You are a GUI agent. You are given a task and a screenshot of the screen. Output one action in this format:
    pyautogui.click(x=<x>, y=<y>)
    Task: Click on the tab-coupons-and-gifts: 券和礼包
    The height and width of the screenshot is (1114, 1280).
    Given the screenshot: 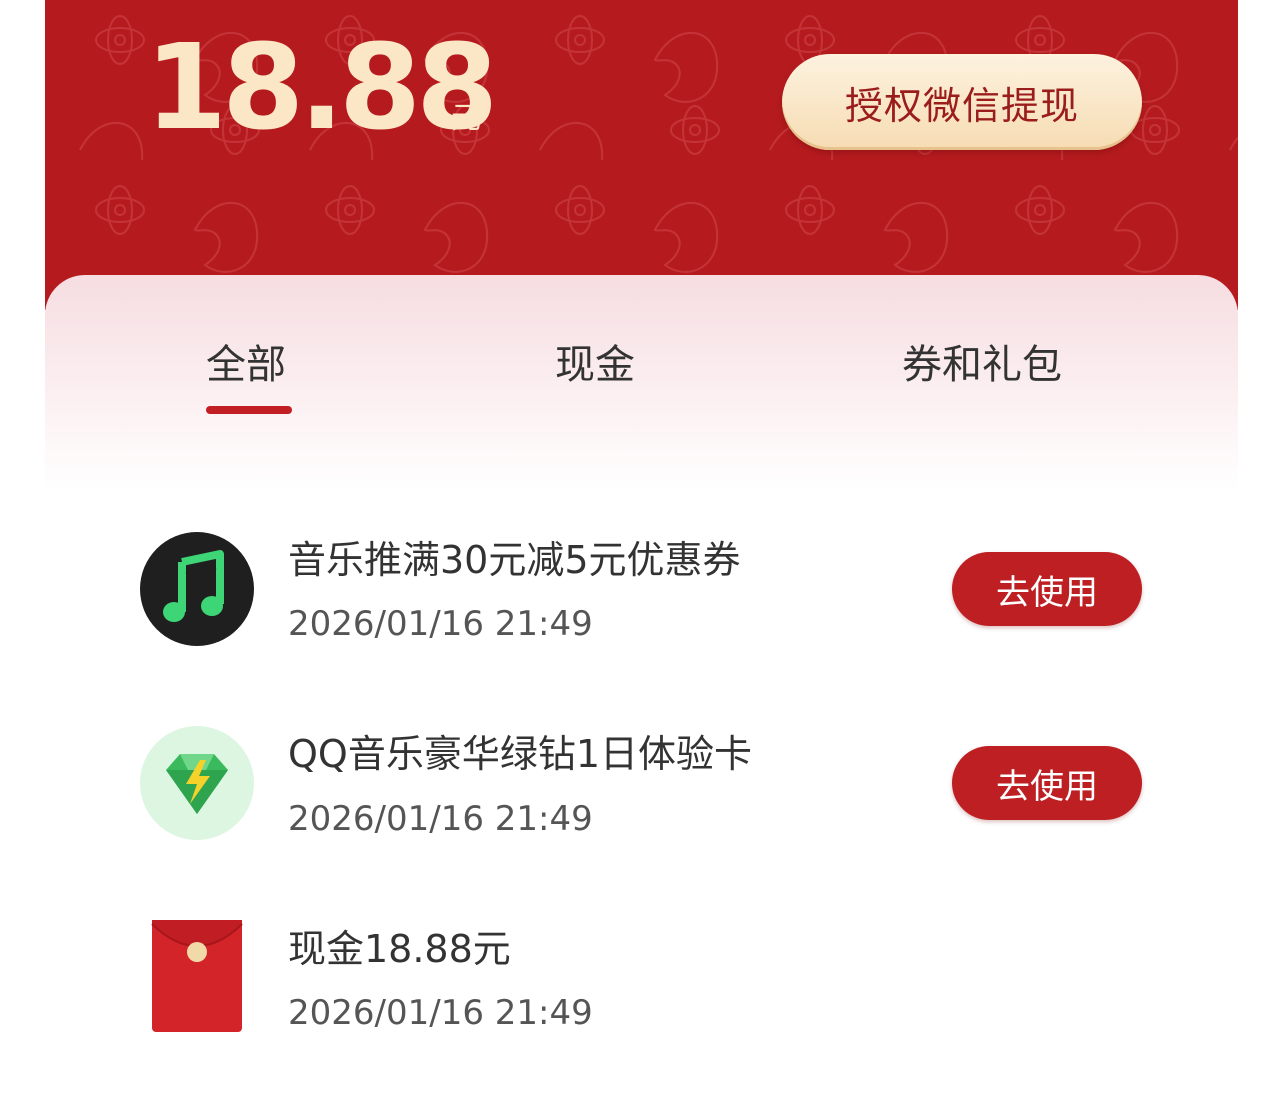 What is the action you would take?
    pyautogui.click(x=982, y=365)
    